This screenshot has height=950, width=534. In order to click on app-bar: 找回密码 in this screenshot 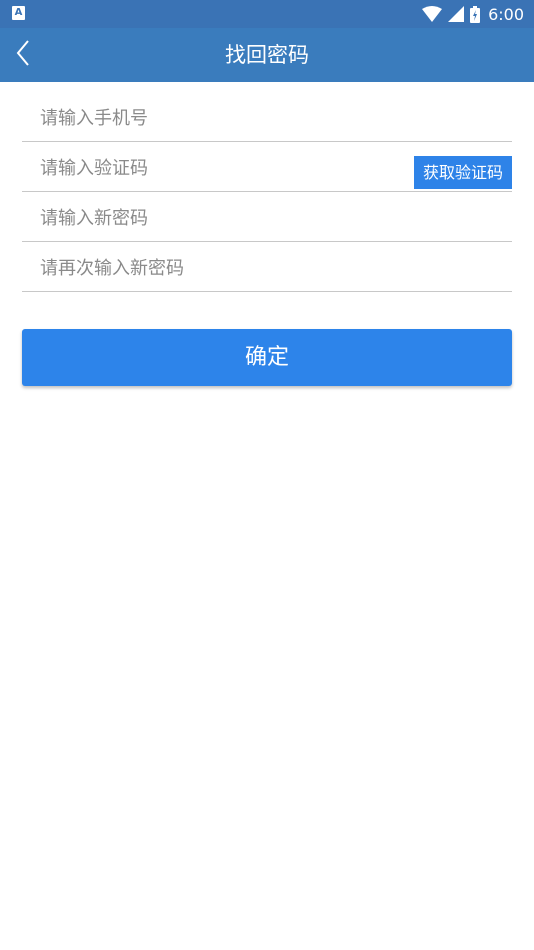, I will do `click(267, 55)`.